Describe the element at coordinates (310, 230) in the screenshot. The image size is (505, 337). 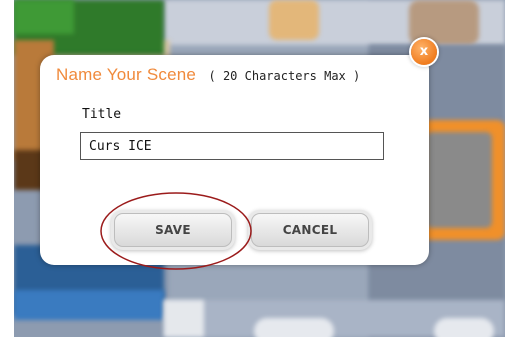
I see `cancel-button: CANCEL` at that location.